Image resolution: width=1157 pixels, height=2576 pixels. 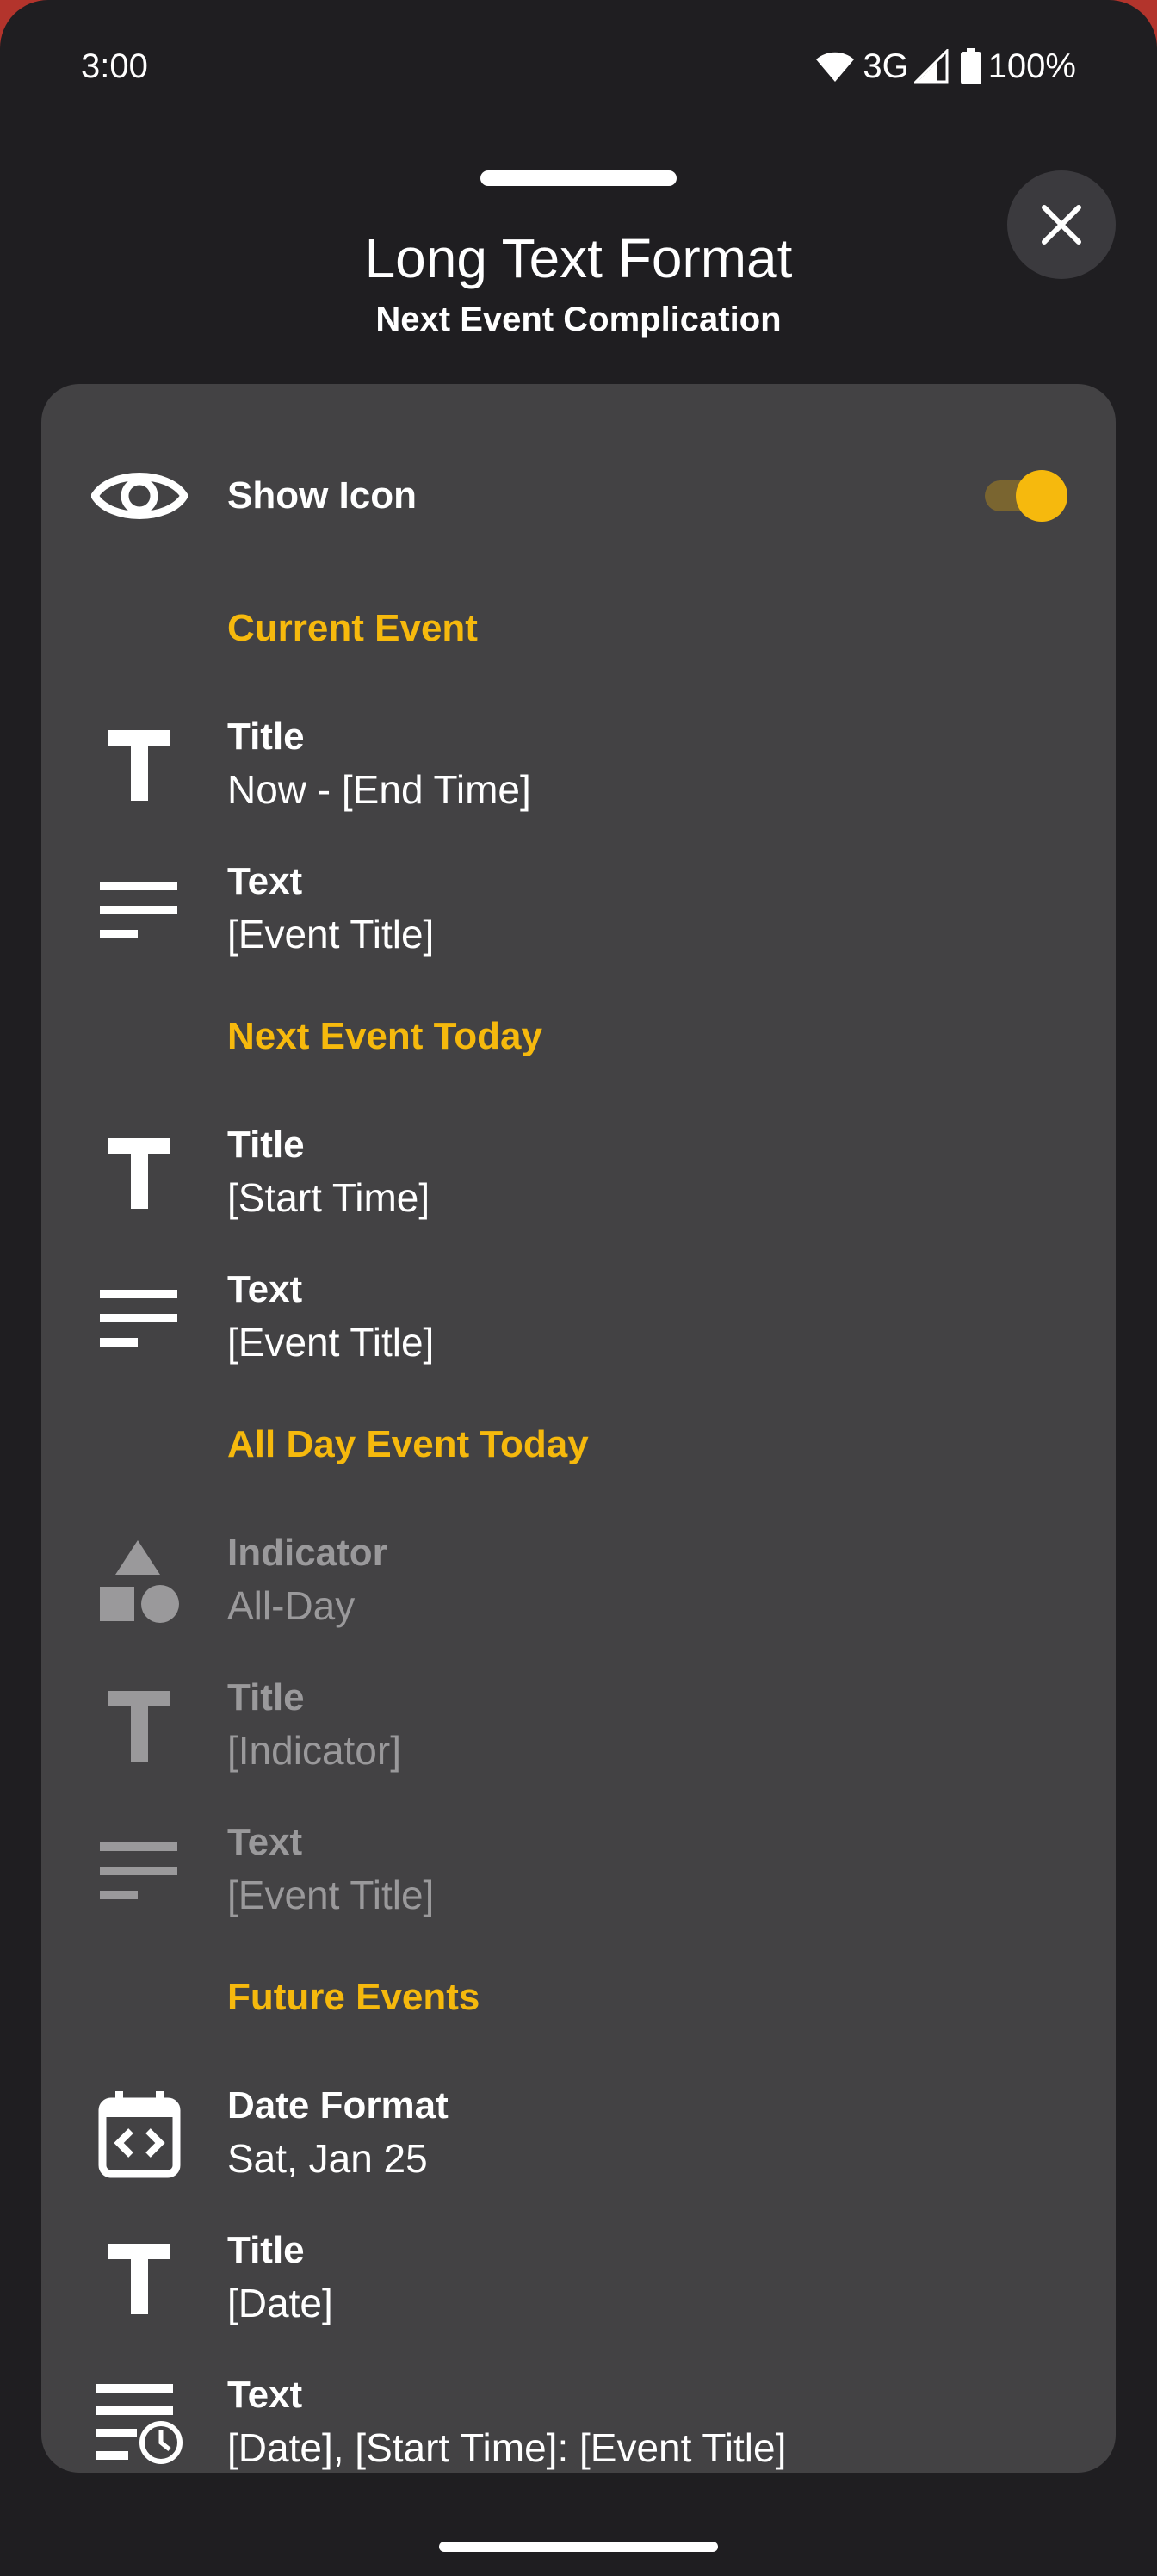 What do you see at coordinates (1042, 496) in the screenshot?
I see `toggle-thumb` at bounding box center [1042, 496].